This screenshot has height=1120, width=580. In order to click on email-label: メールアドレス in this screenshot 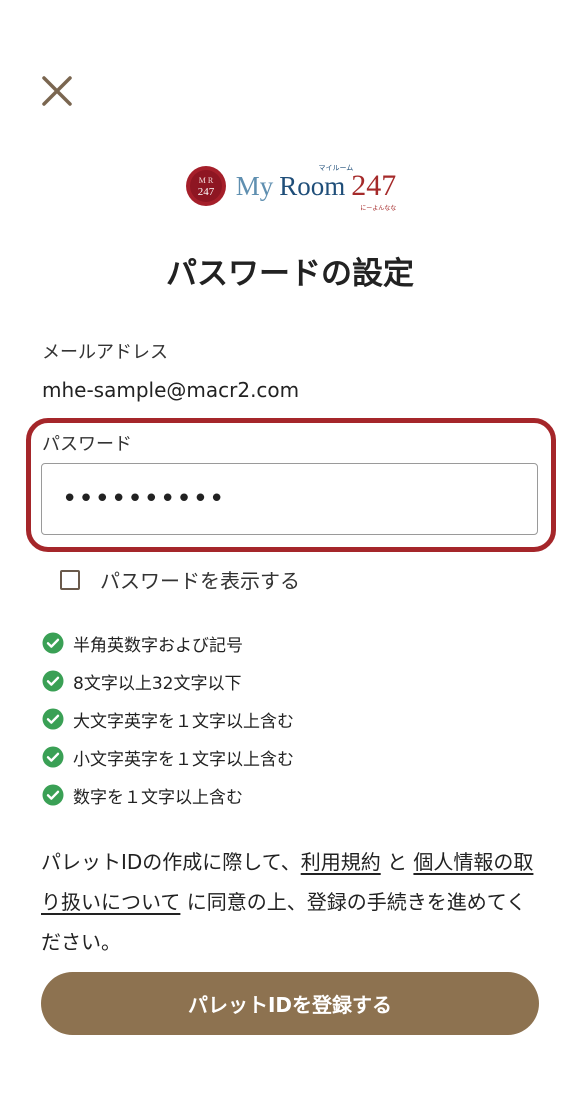, I will do `click(105, 352)`.